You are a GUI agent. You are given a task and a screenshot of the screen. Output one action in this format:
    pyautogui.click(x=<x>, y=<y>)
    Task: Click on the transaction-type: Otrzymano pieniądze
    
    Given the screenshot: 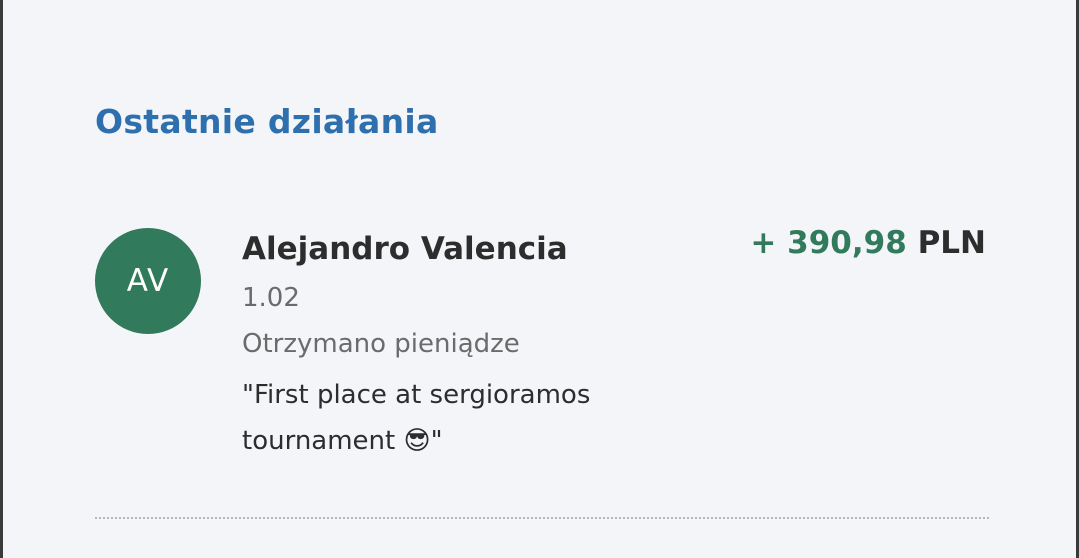 What is the action you would take?
    pyautogui.click(x=381, y=344)
    